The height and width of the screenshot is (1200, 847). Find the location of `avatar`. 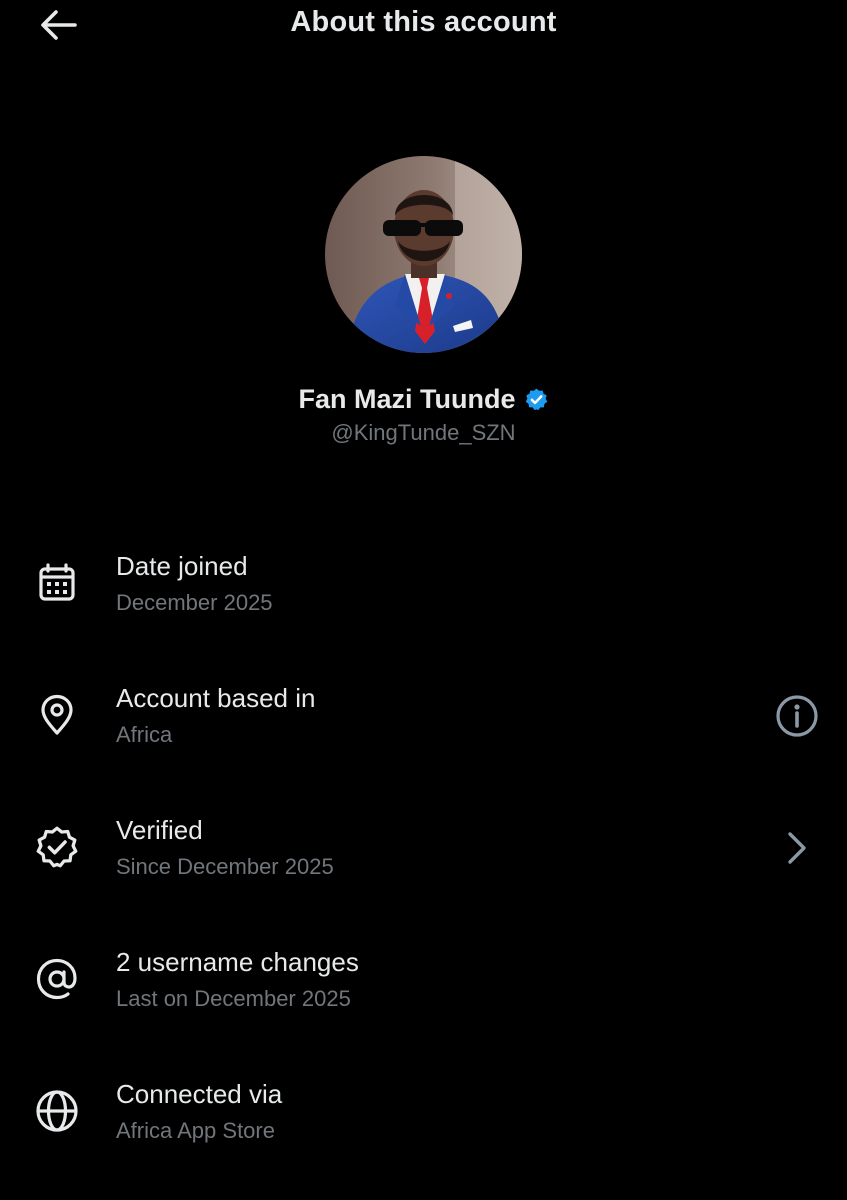

avatar is located at coordinates (423, 254).